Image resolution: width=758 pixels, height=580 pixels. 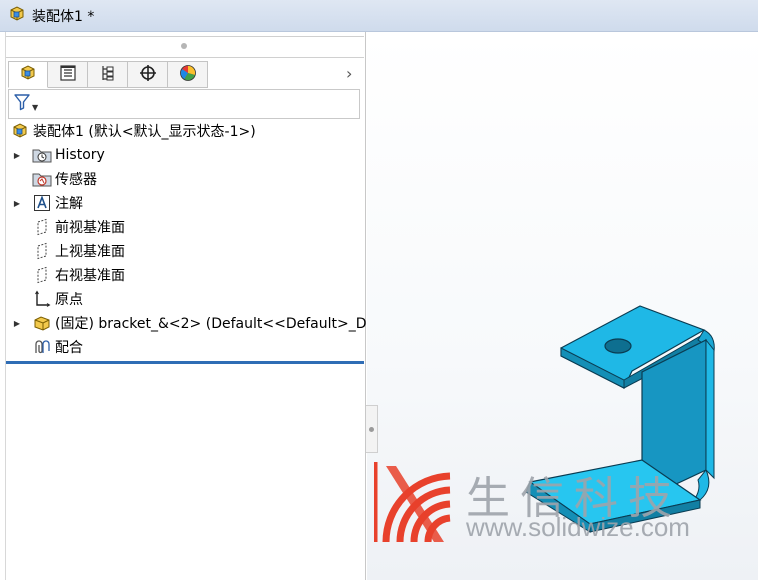 I want to click on tree-item-mates: 配合, so click(x=57, y=347).